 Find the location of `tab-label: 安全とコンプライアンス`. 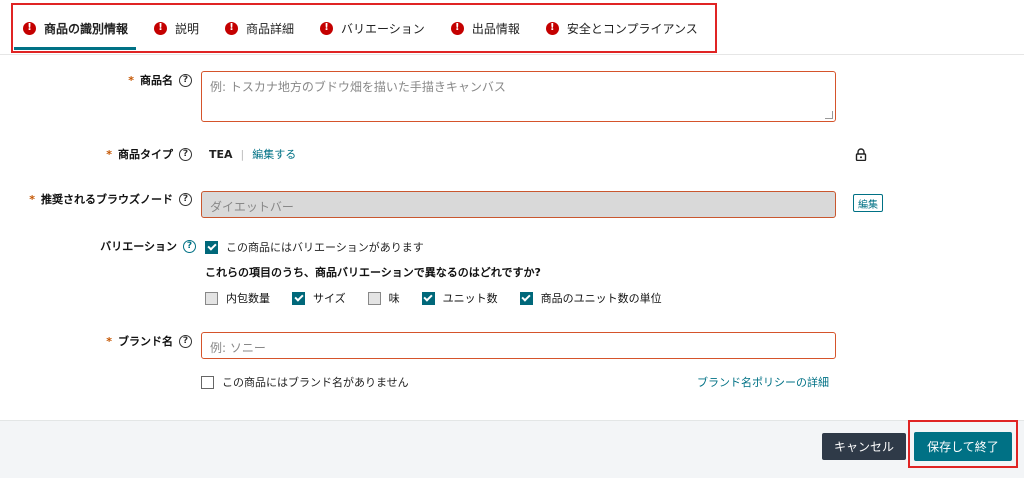

tab-label: 安全とコンプライアンス is located at coordinates (632, 28).